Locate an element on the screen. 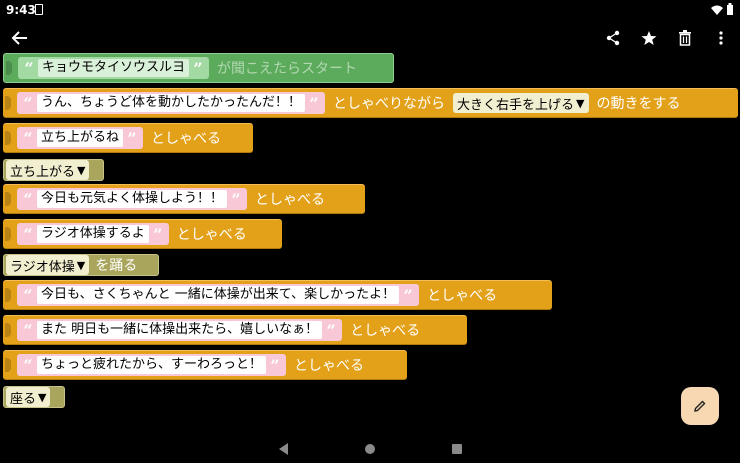 This screenshot has height=463, width=740. app-bar-actions is located at coordinates (667, 38).